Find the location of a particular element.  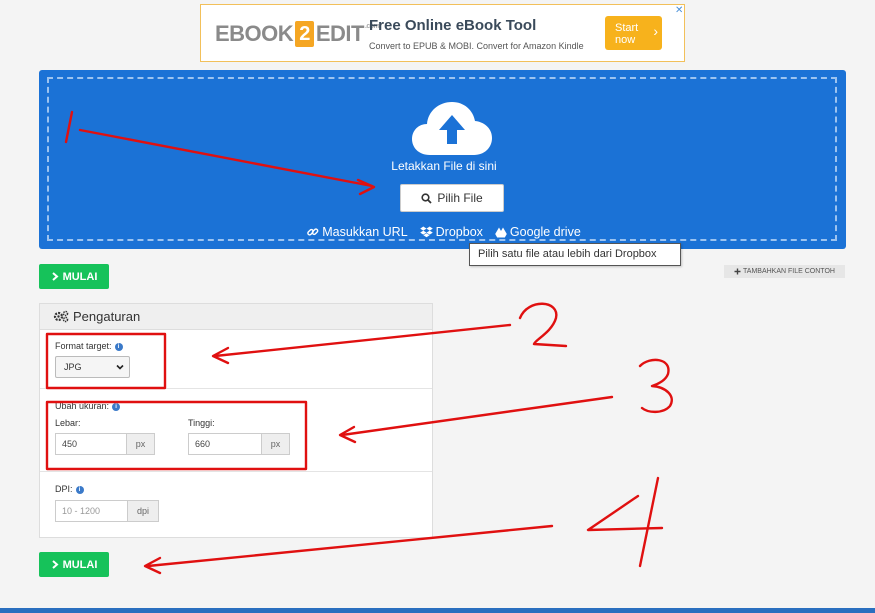

dropbox-link: Dropbox is located at coordinates (451, 232).